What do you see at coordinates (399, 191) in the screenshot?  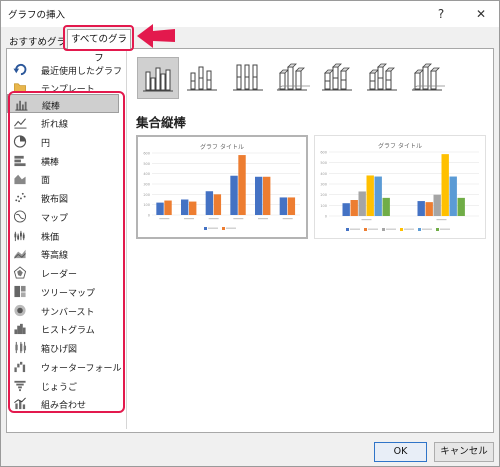 I see `preview-2-plot: 0 100 200 300 400 500 600` at bounding box center [399, 191].